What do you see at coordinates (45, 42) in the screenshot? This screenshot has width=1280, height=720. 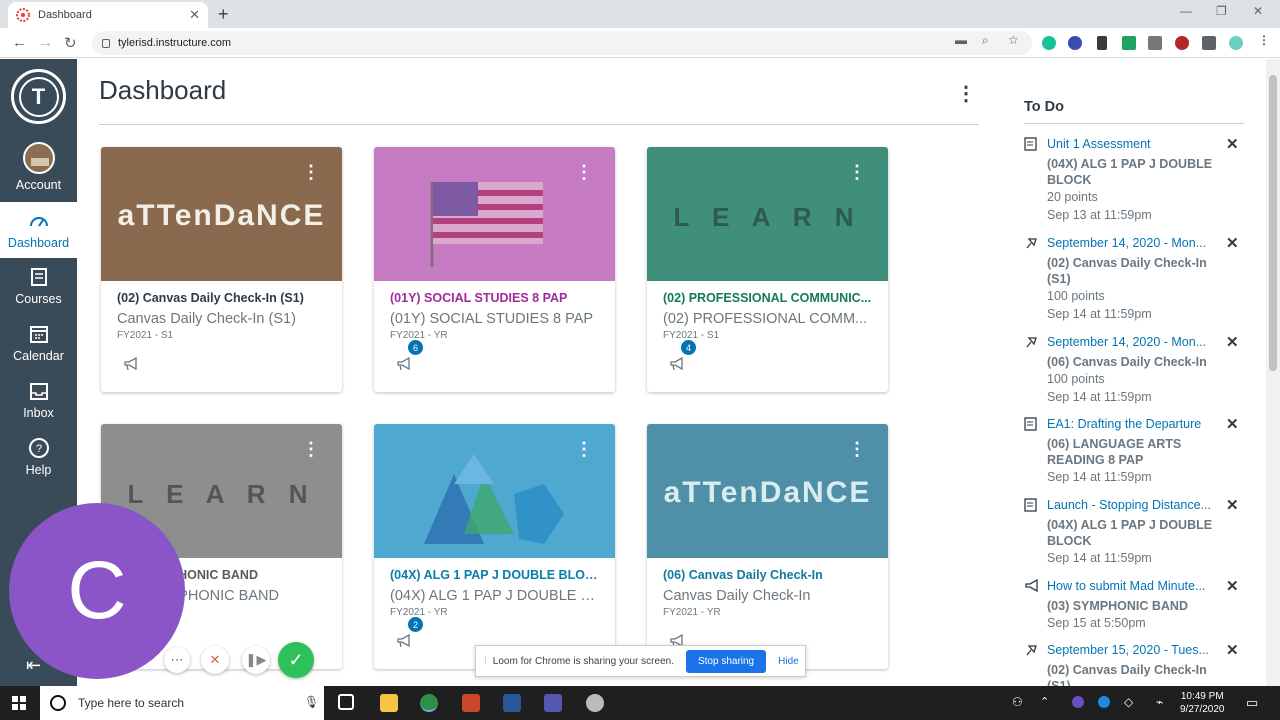 I see `forward-icon: →` at bounding box center [45, 42].